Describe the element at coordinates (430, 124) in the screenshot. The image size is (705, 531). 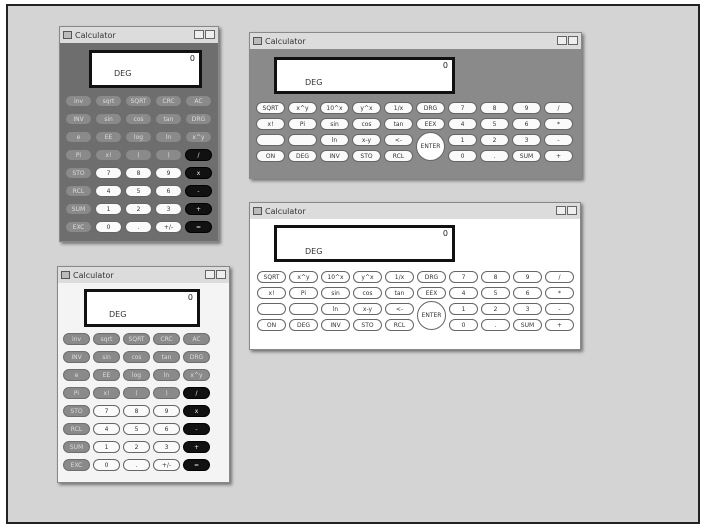
I see `key-eex: EEX` at that location.